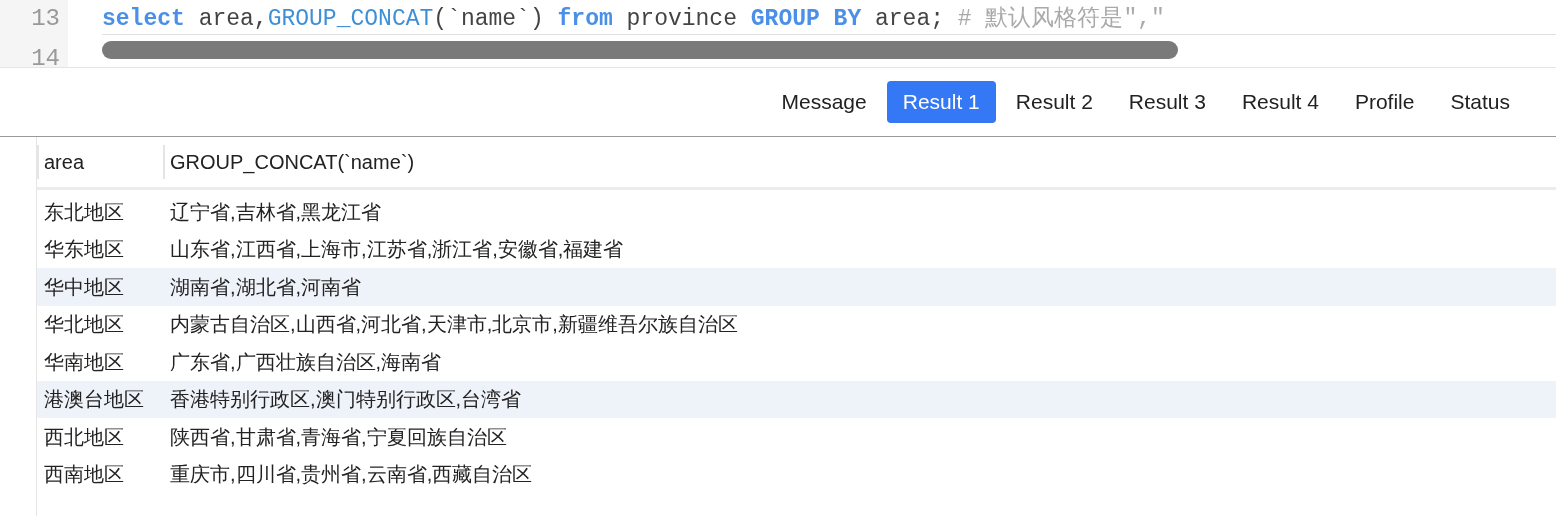  Describe the element at coordinates (84, 475) in the screenshot. I see `table-cell-text: 西南地区` at that location.